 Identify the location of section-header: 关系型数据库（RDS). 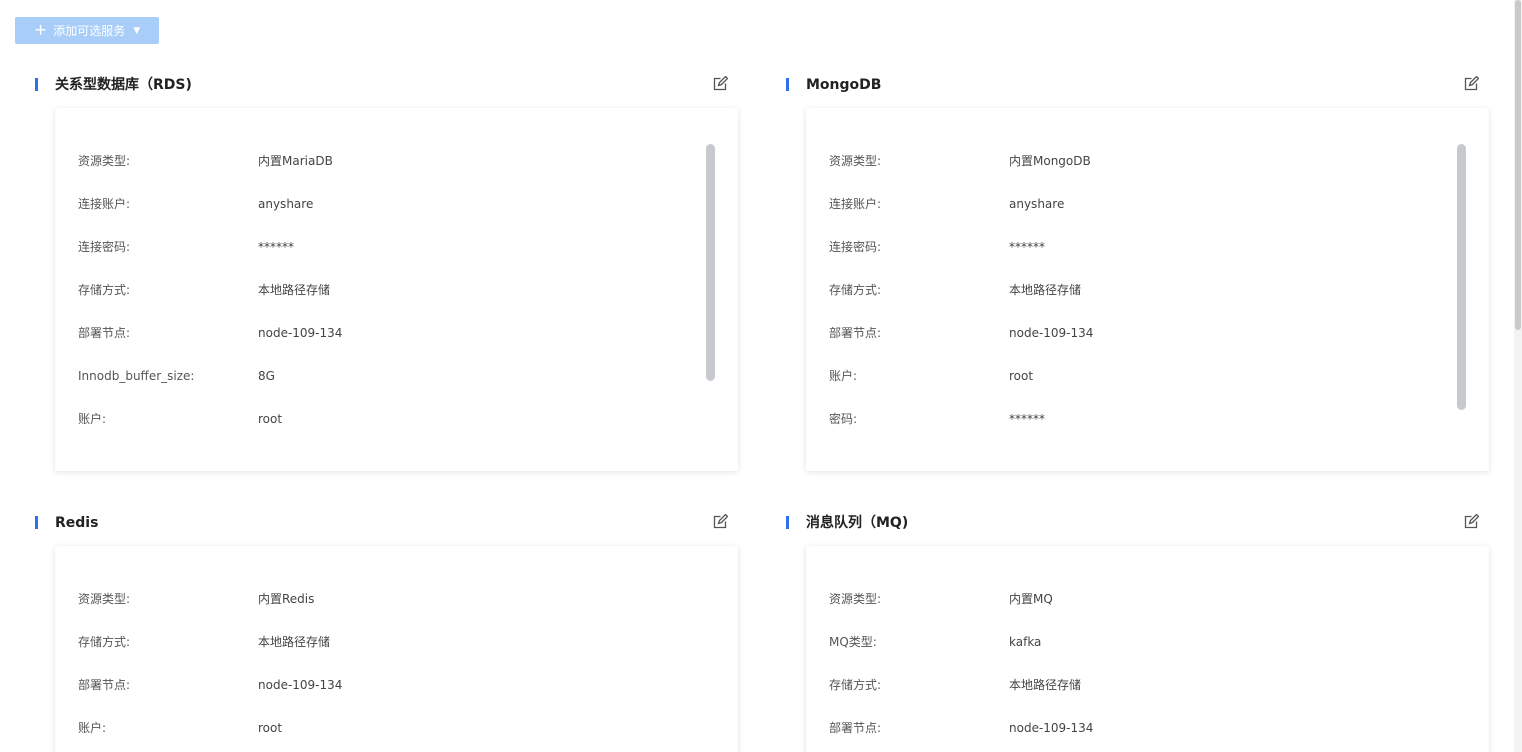
(383, 85).